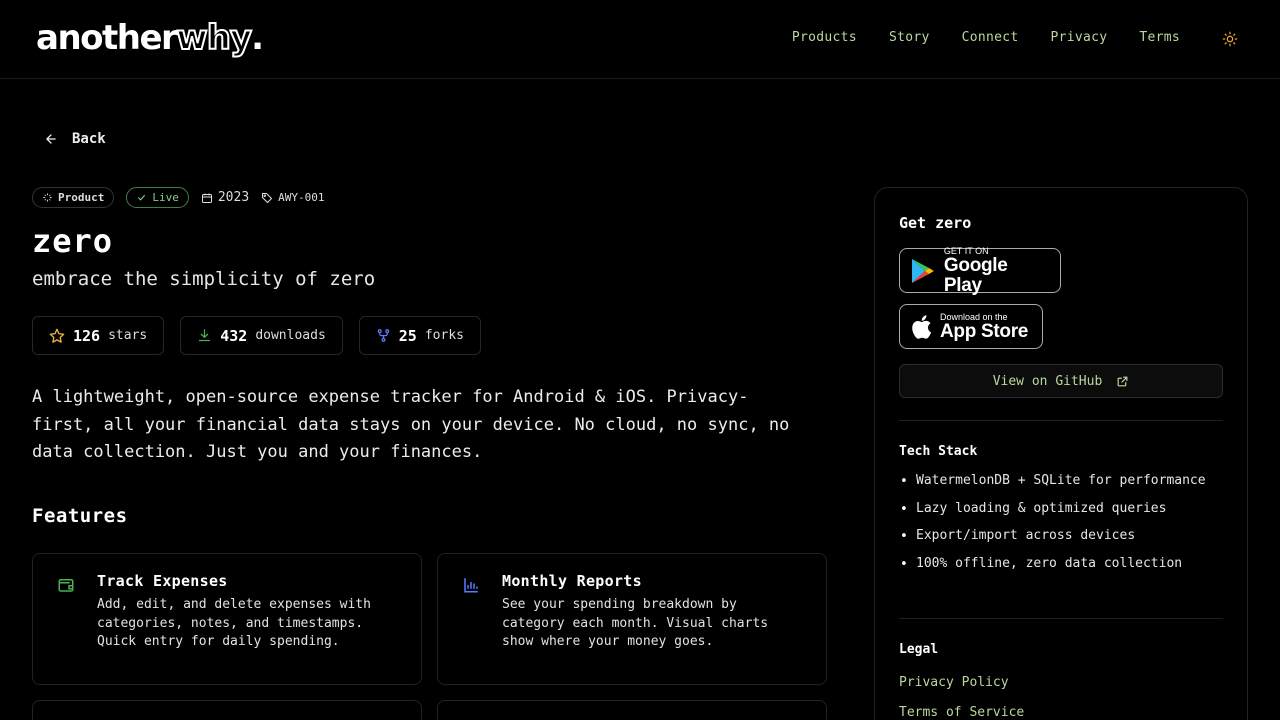  I want to click on bar-chart-icon, so click(471, 585).